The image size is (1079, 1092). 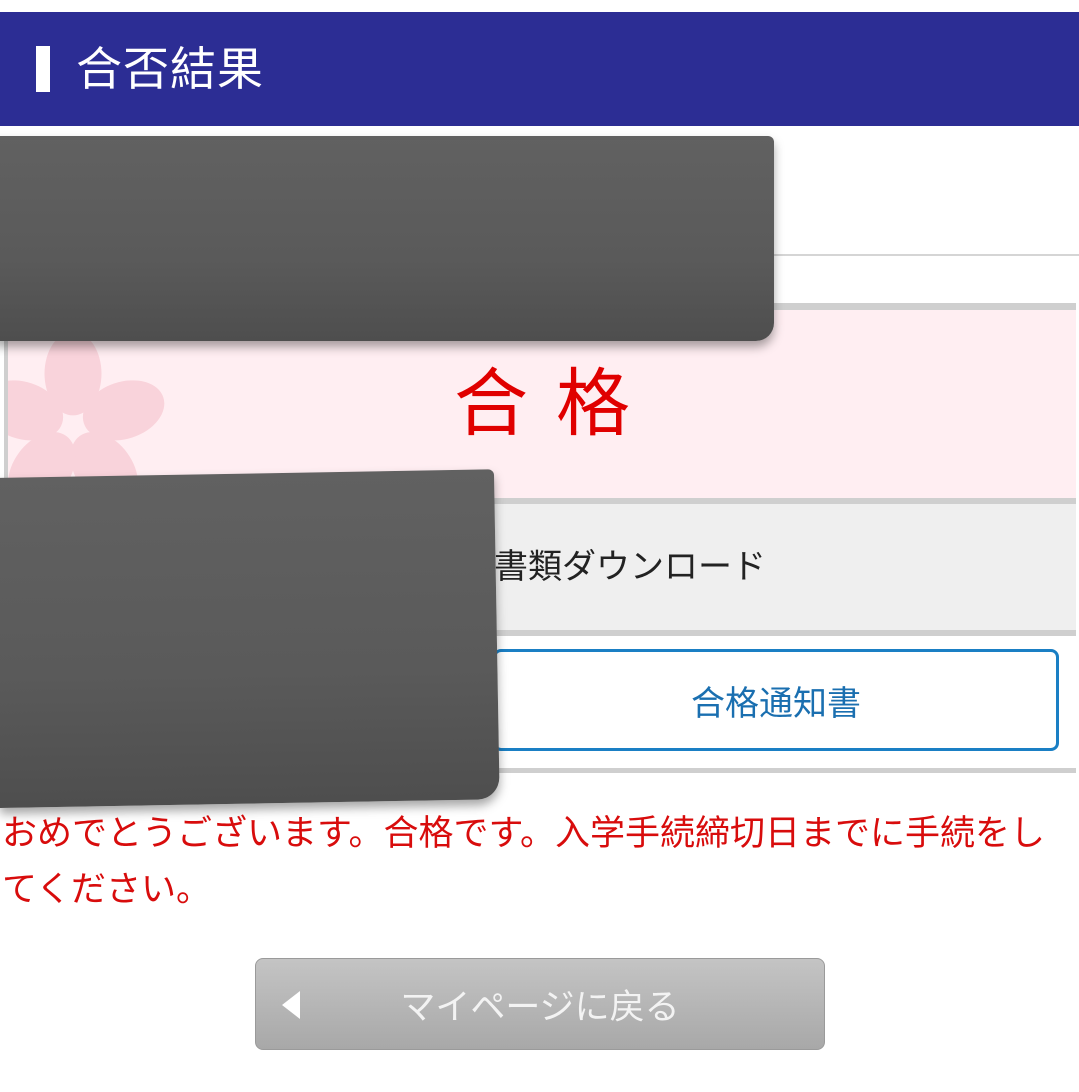 What do you see at coordinates (630, 567) in the screenshot?
I see `documents-label: 書類ダウンロード` at bounding box center [630, 567].